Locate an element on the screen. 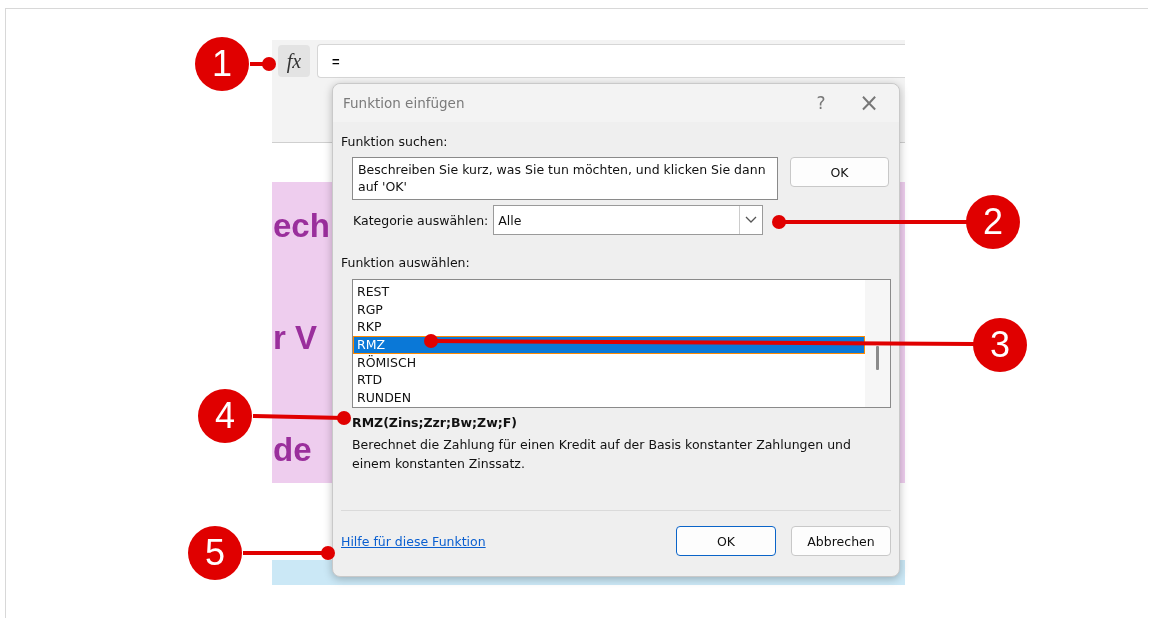 The image size is (1150, 618). scrollbar-thumb is located at coordinates (877, 358).